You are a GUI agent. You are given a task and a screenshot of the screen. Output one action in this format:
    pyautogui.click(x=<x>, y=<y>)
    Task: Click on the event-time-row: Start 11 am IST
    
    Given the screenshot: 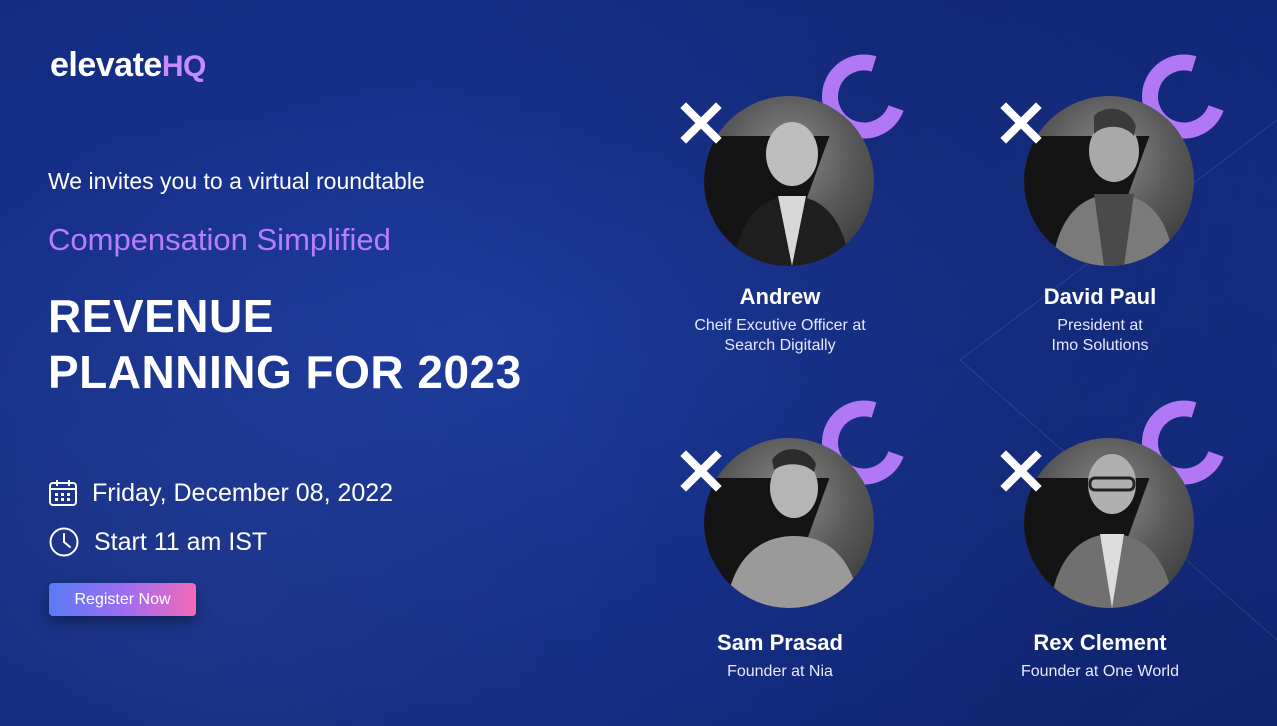 What is the action you would take?
    pyautogui.click(x=157, y=542)
    